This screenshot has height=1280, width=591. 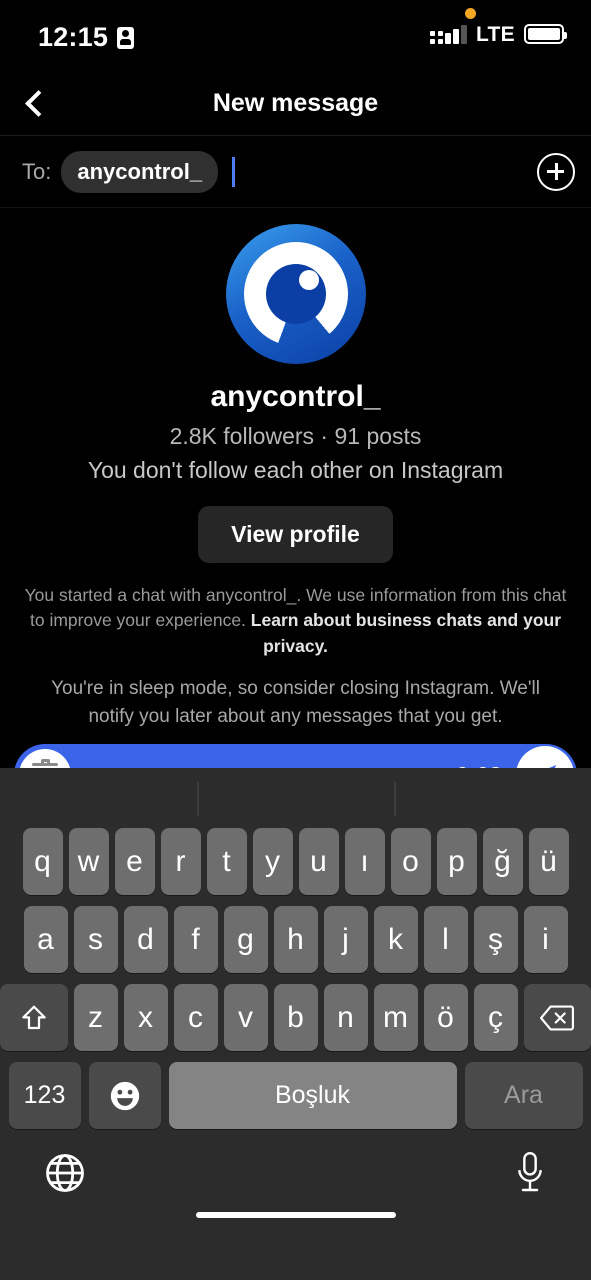 I want to click on signal-bars-icon, so click(x=448, y=34).